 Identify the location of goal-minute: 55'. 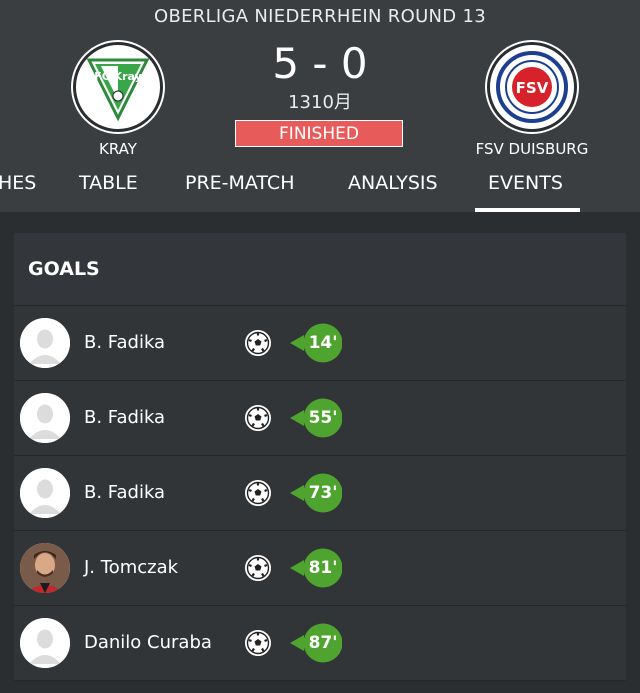
(323, 418).